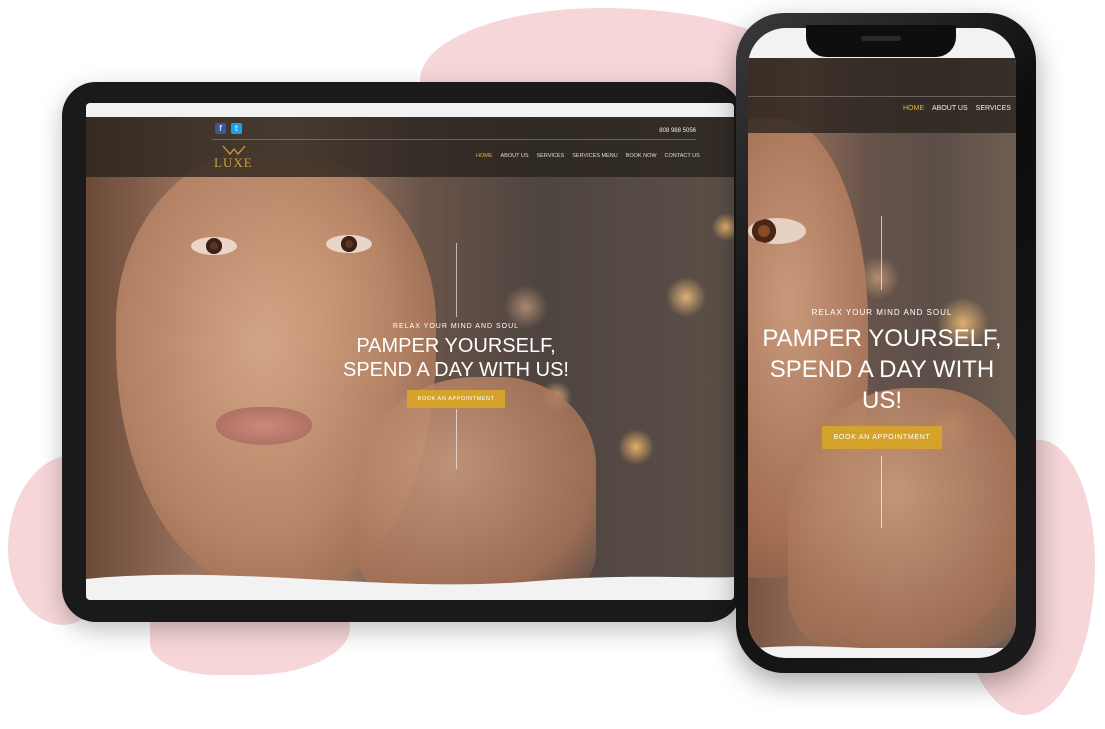  Describe the element at coordinates (456, 399) in the screenshot. I see `book-appointment-button: BOOK AN APPOINTMENT` at that location.